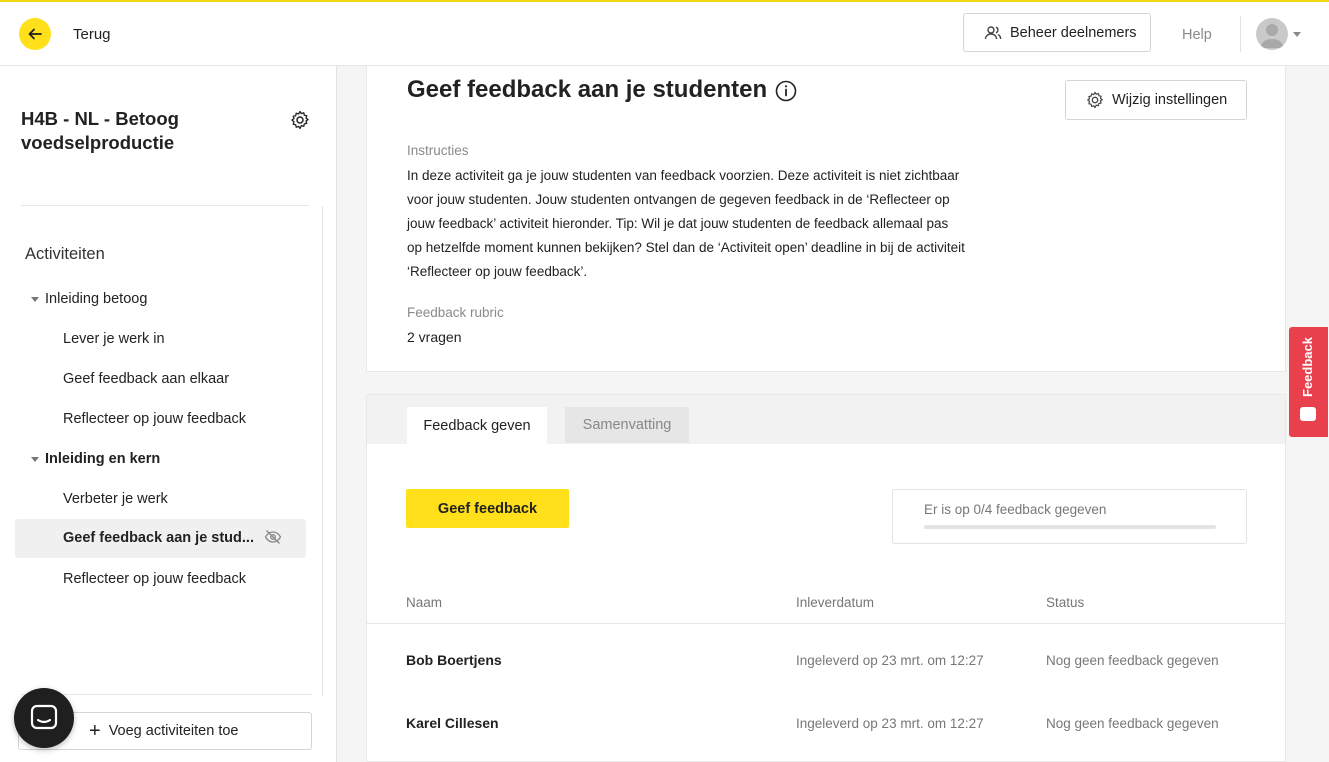  I want to click on chat-icon, so click(44, 717).